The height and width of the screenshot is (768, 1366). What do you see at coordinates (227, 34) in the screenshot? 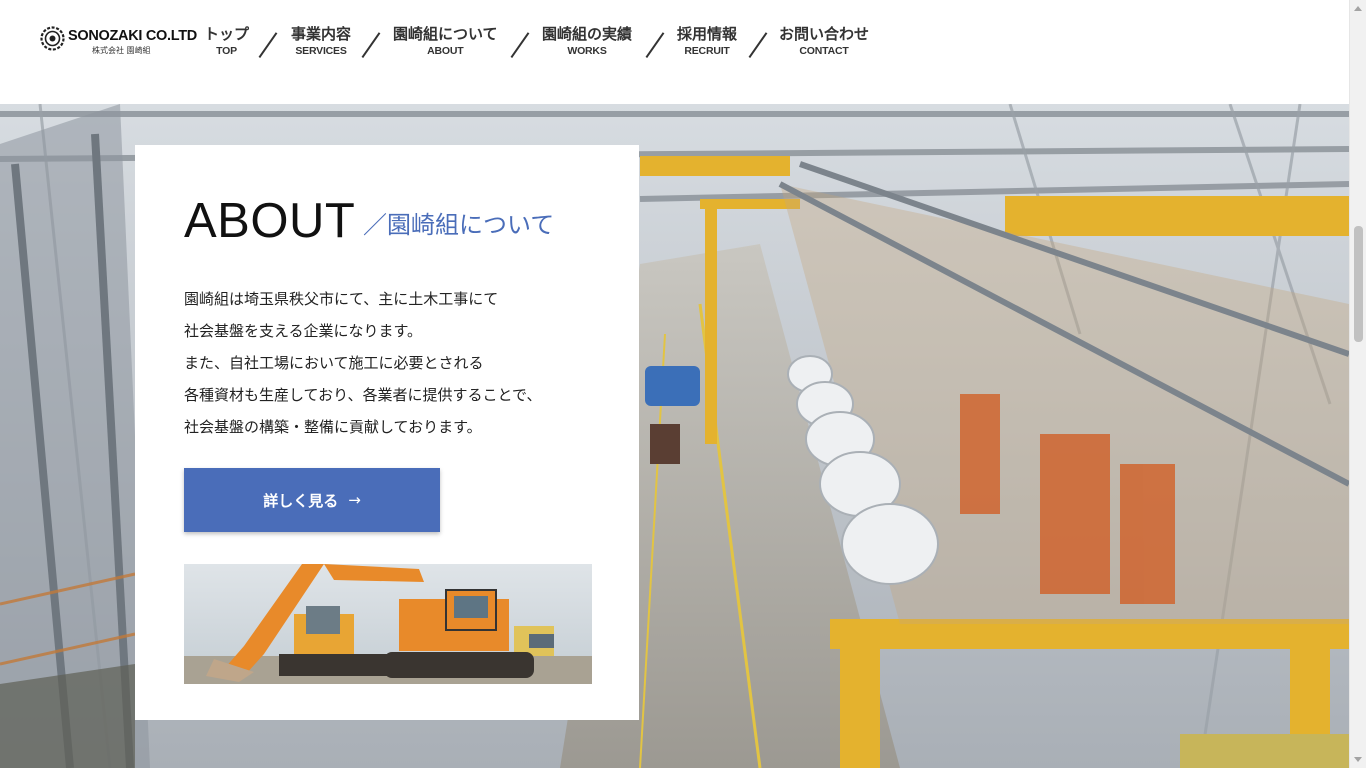
I see `nav-item-label-jp: トップ` at bounding box center [227, 34].